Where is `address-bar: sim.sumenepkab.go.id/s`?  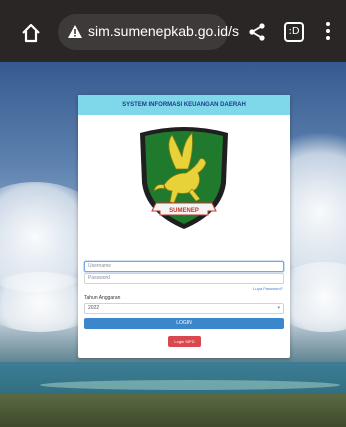
address-bar: sim.sumenepkab.go.id/s is located at coordinates (148, 32).